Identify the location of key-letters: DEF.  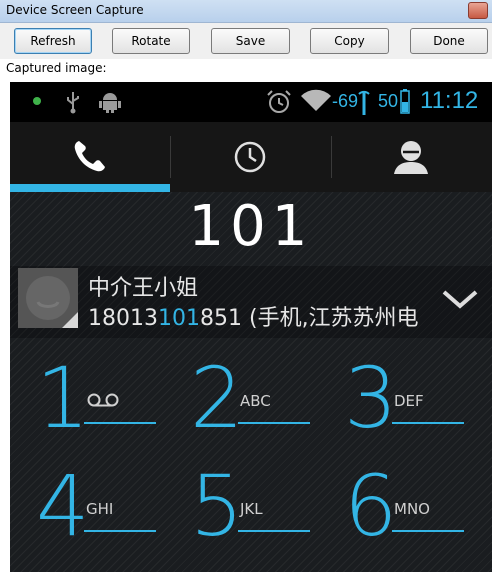
(409, 401).